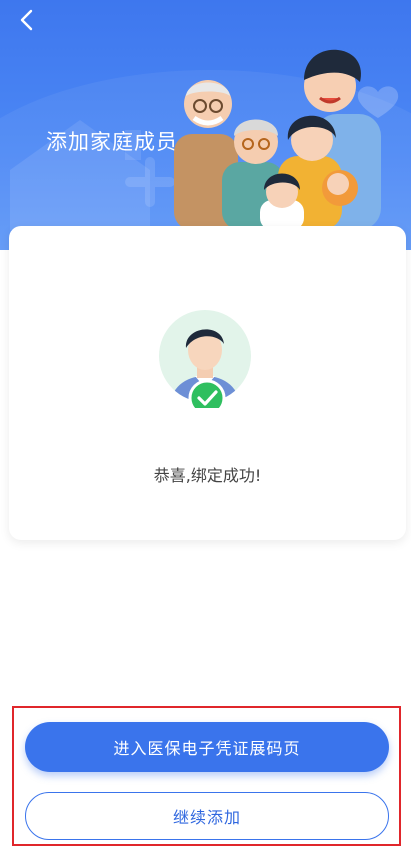 This screenshot has height=857, width=411. Describe the element at coordinates (286, 139) in the screenshot. I see `family-illustration` at that location.